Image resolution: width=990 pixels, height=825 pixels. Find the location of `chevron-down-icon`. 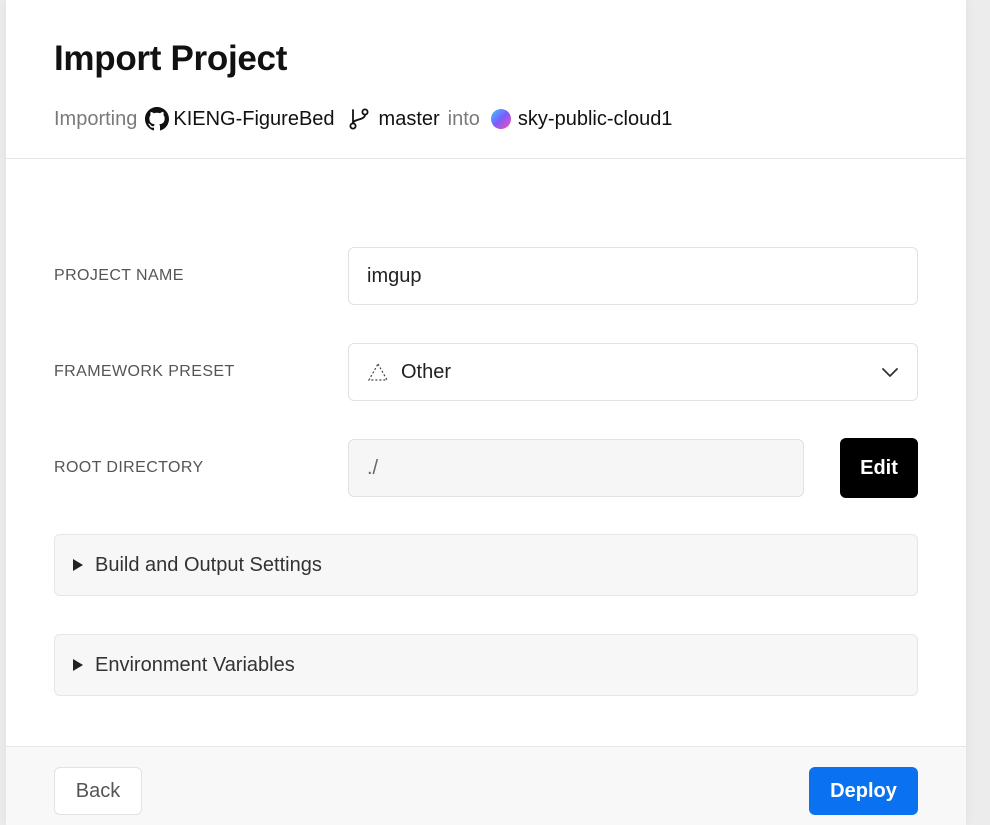

chevron-down-icon is located at coordinates (890, 372).